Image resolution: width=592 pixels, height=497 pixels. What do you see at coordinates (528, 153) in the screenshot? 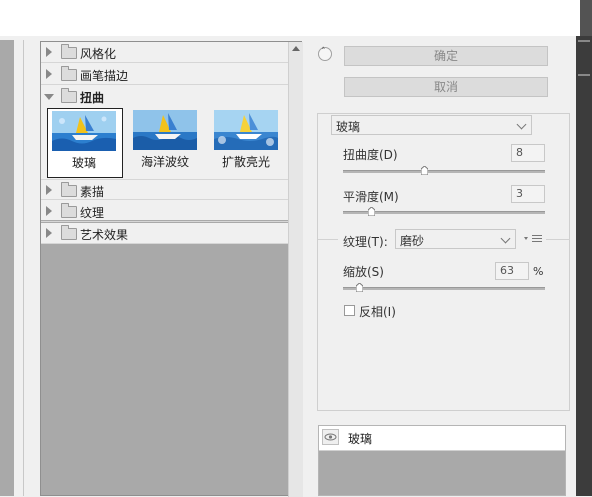
I see `distortion-input: 8` at bounding box center [528, 153].